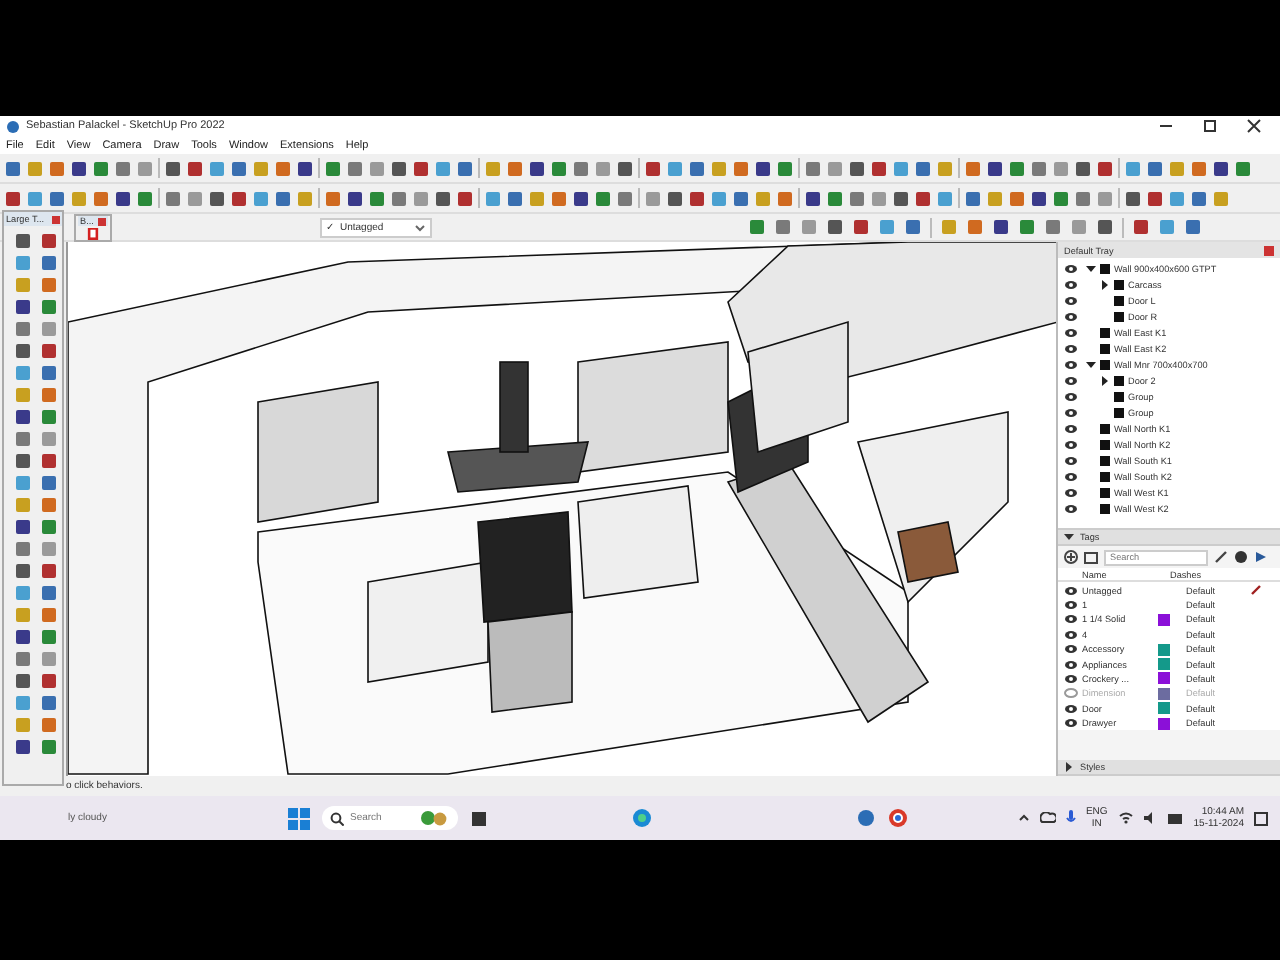  I want to click on maximize-icon, so click(1210, 126).